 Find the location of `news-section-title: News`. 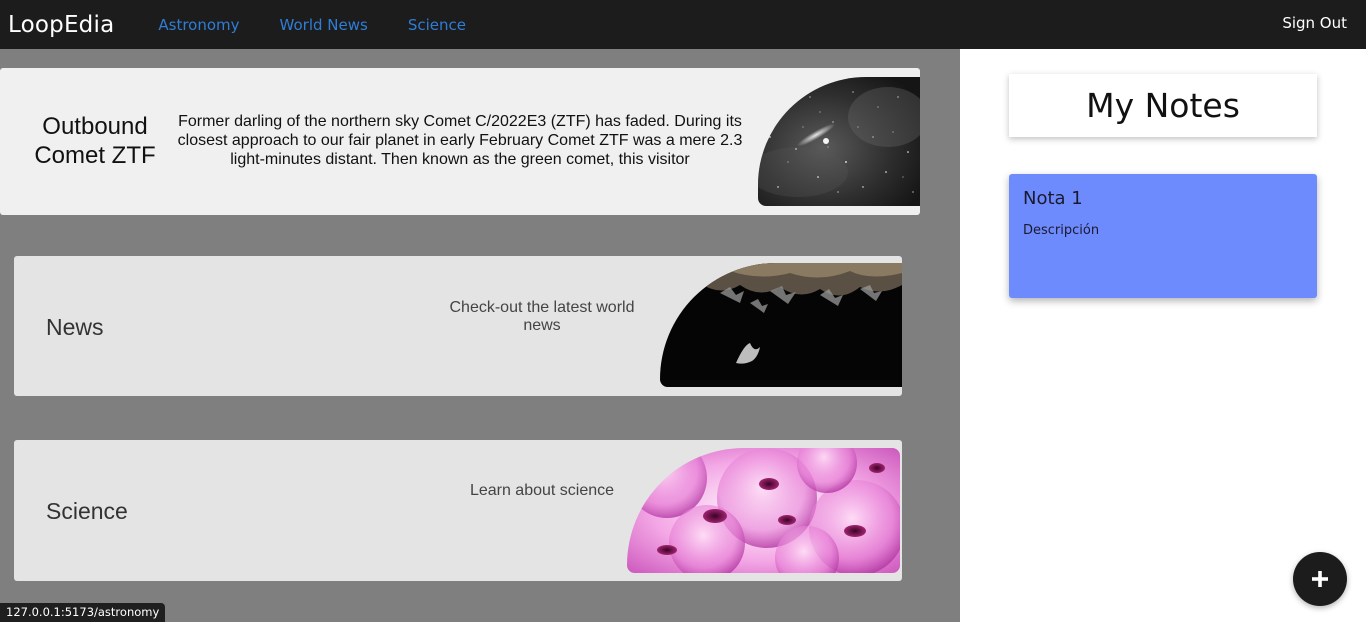

news-section-title: News is located at coordinates (75, 327).